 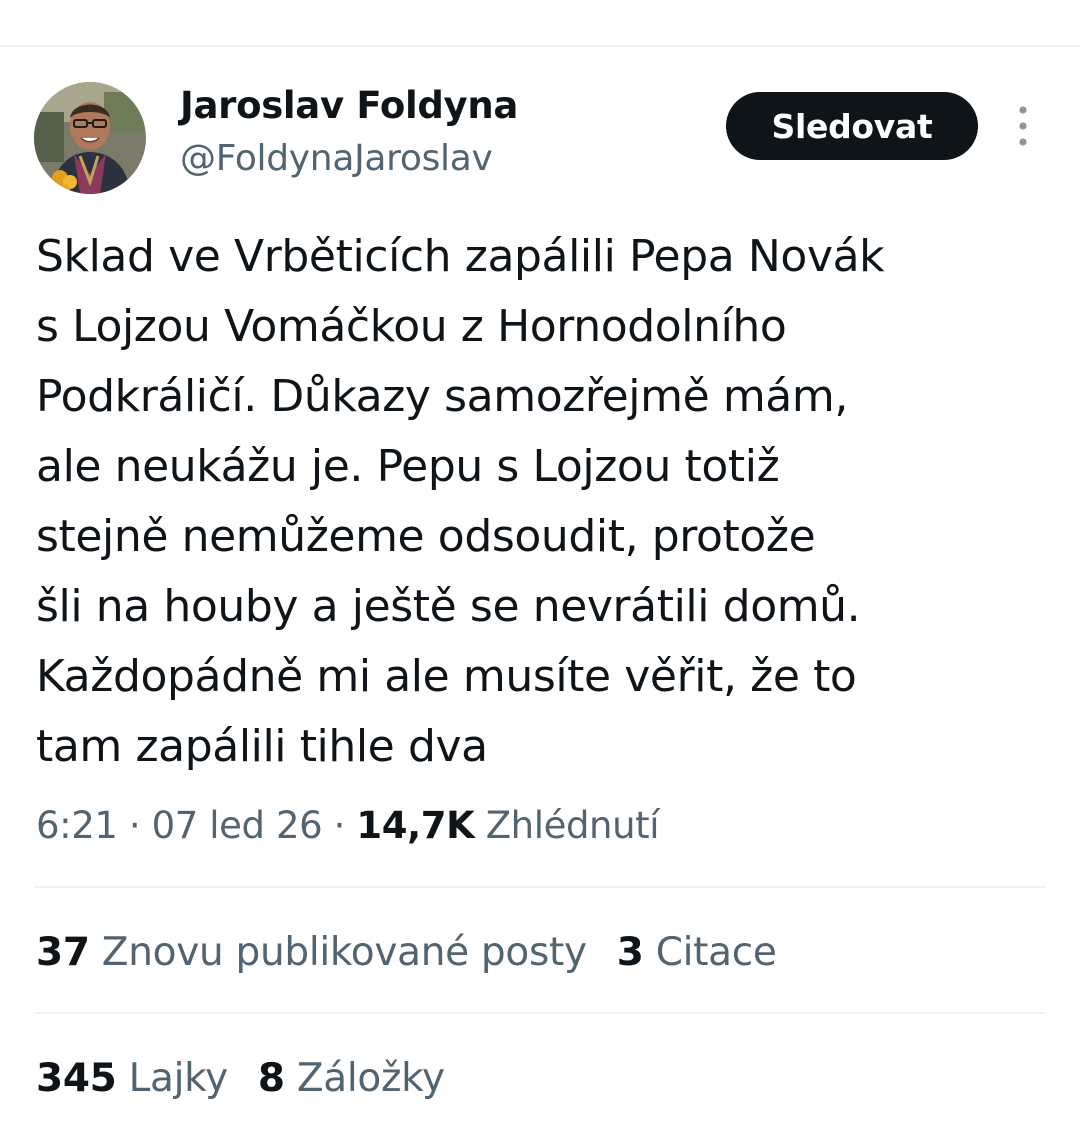 I want to click on tweet-text-line: Podkráličí. Důkazy samozřejmě mám,, so click(x=442, y=396).